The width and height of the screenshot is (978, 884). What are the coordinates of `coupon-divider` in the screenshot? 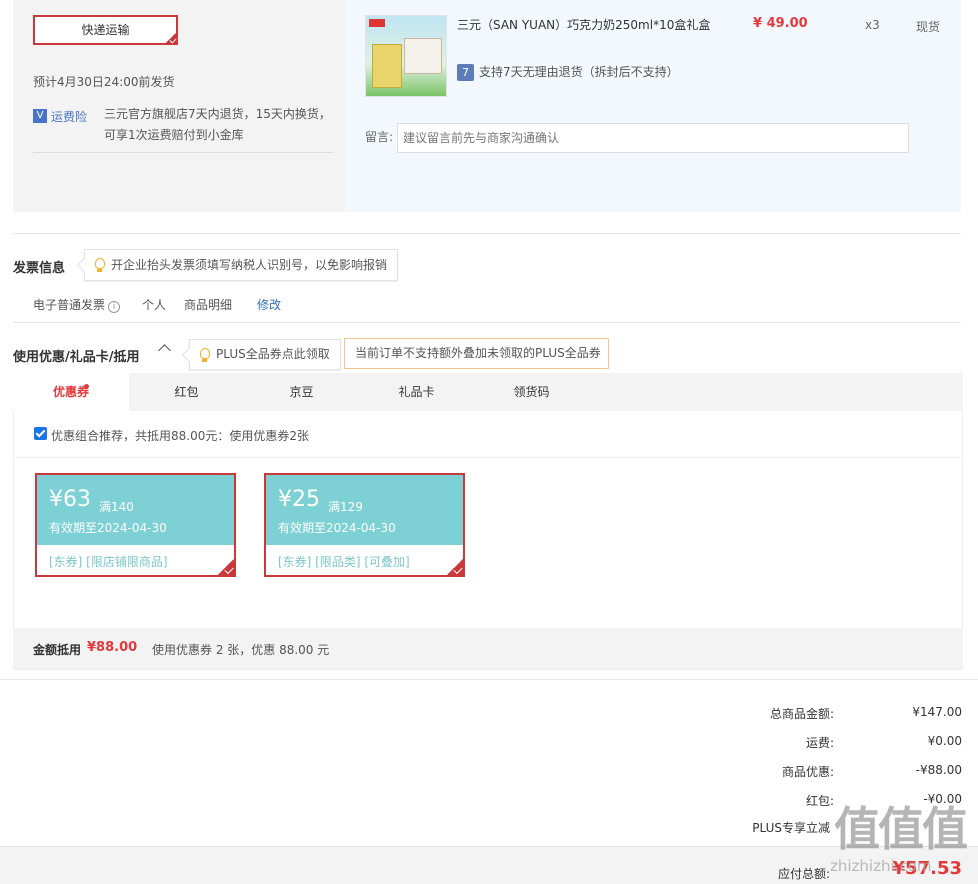 It's located at (488, 457).